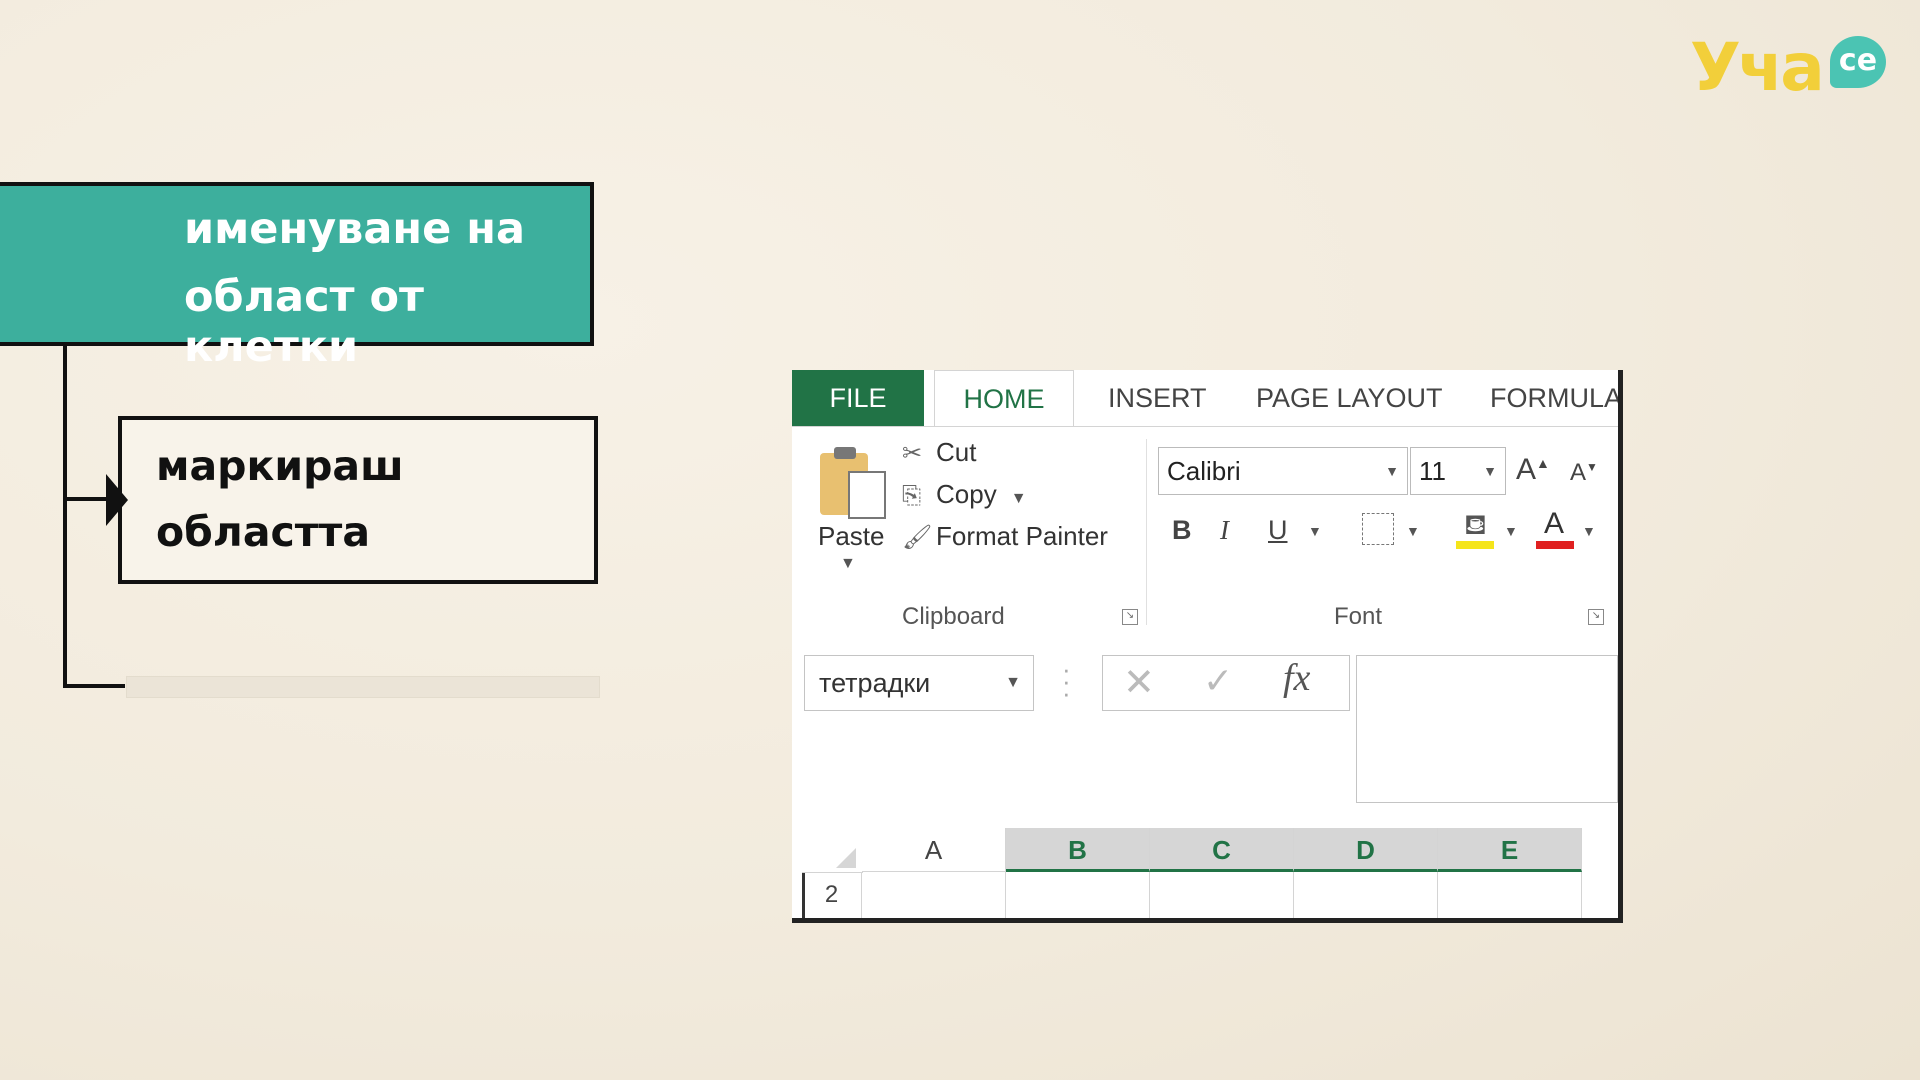  What do you see at coordinates (65, 517) in the screenshot?
I see `connector-vertical` at bounding box center [65, 517].